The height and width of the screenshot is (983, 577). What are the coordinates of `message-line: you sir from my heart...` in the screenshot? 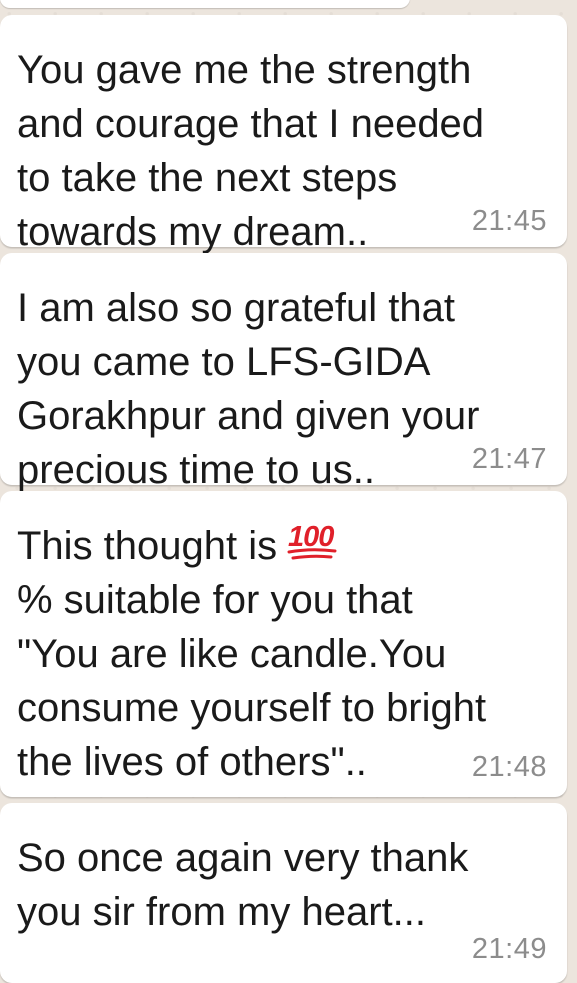 It's located at (221, 912).